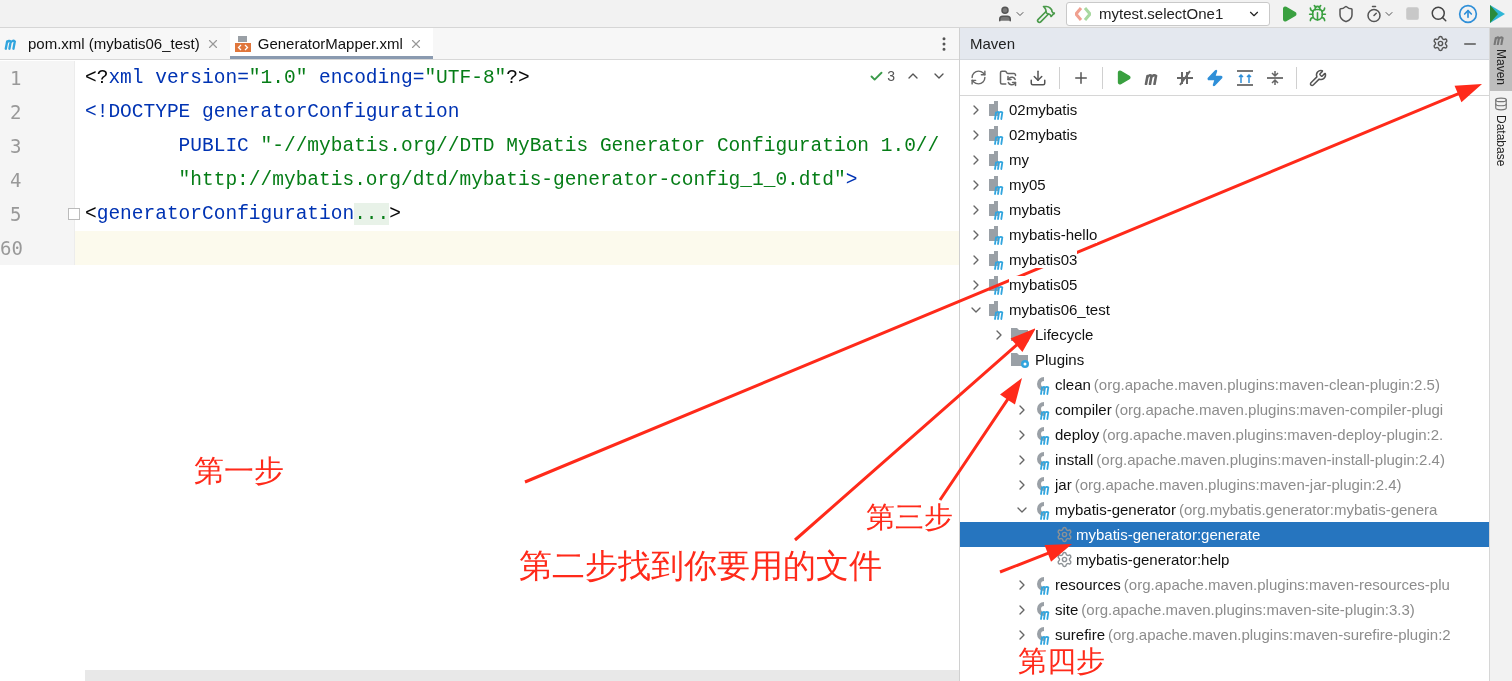 The width and height of the screenshot is (1512, 681). Describe the element at coordinates (37, 146) in the screenshot. I see `line-number: 3` at that location.